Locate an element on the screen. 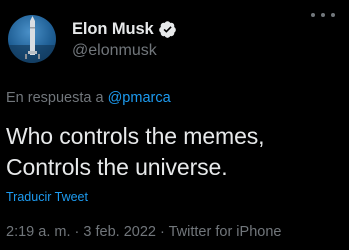 This screenshot has width=349, height=250. reply-prefix: En respuesta a is located at coordinates (55, 98).